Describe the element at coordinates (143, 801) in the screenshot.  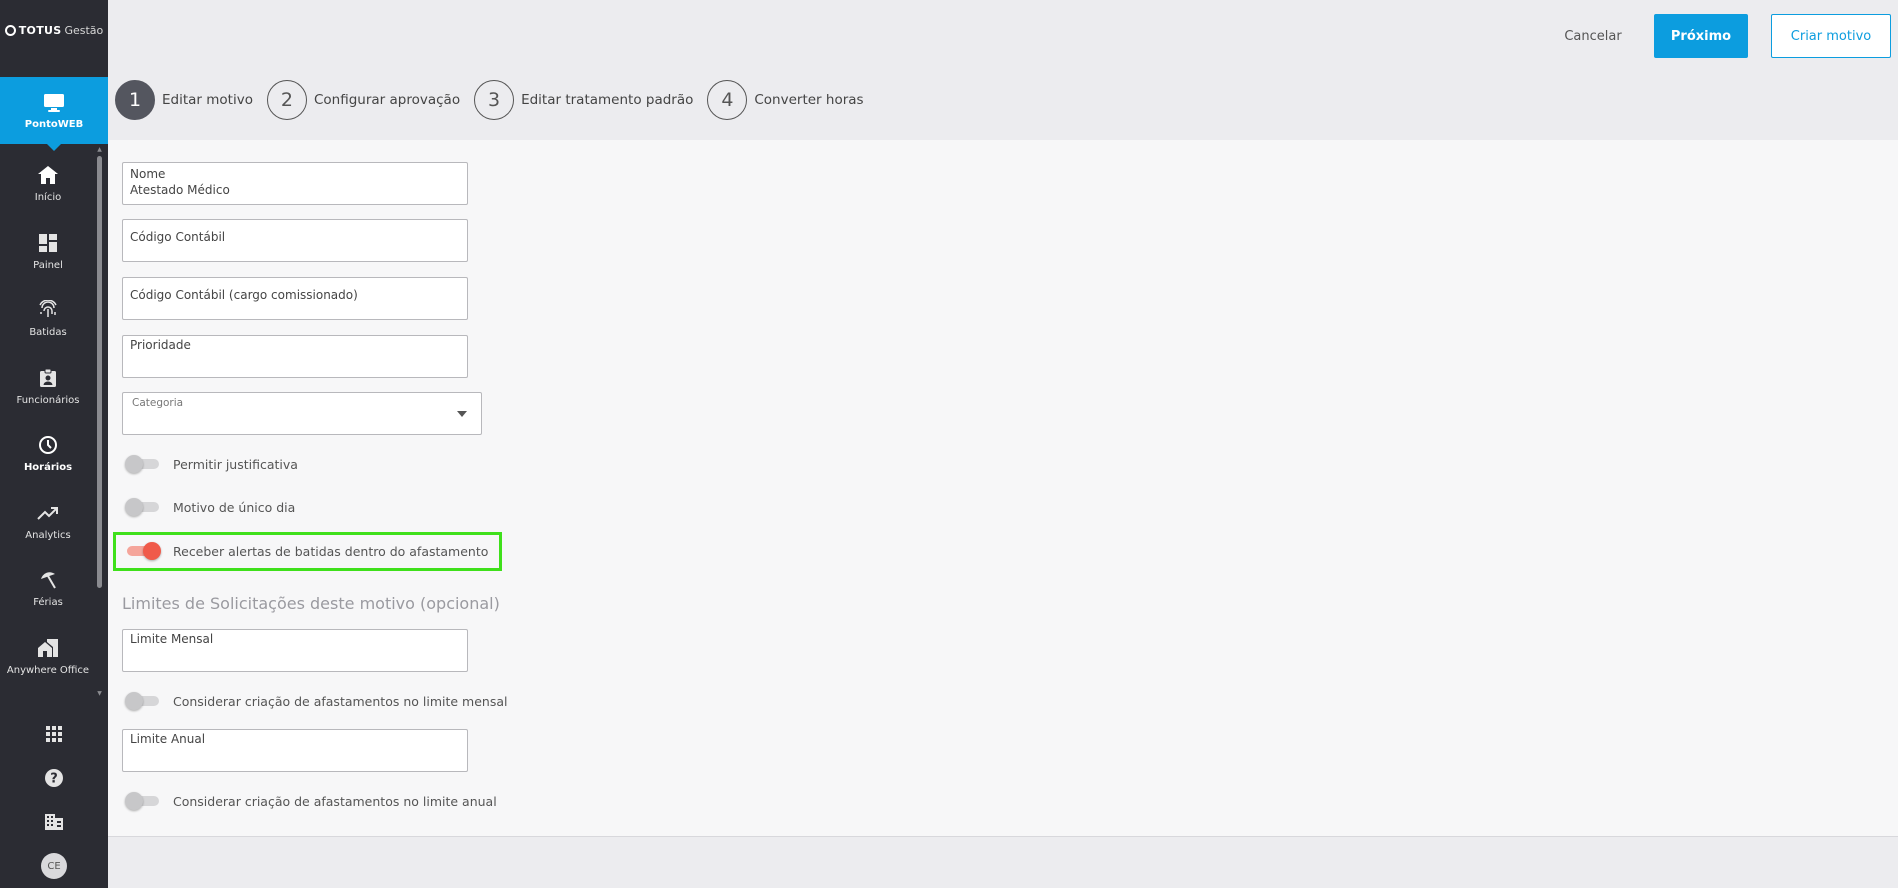
I see `considerar-anual-toggle` at that location.